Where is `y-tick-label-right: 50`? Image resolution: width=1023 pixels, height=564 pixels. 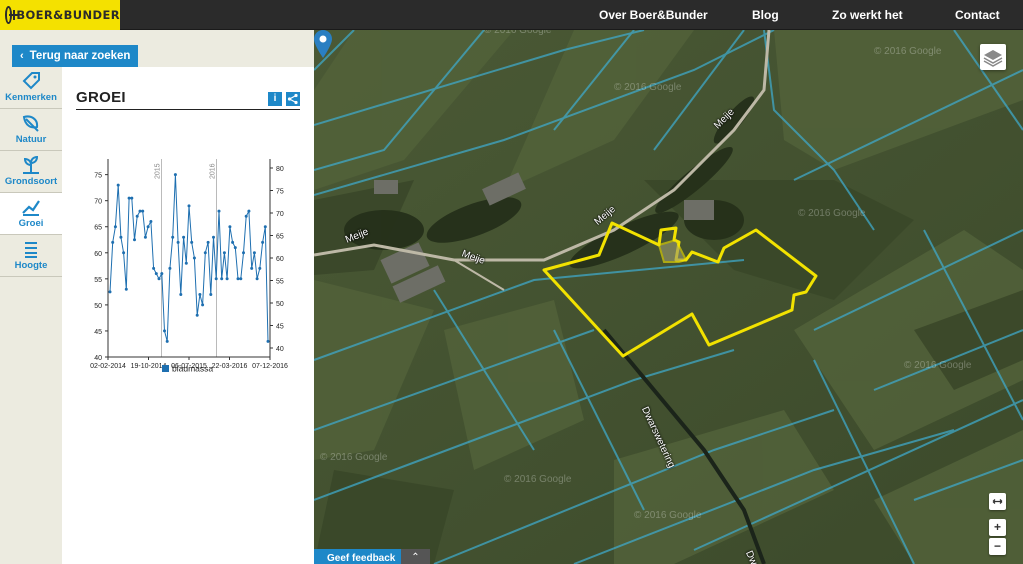 y-tick-label-right: 50 is located at coordinates (280, 304).